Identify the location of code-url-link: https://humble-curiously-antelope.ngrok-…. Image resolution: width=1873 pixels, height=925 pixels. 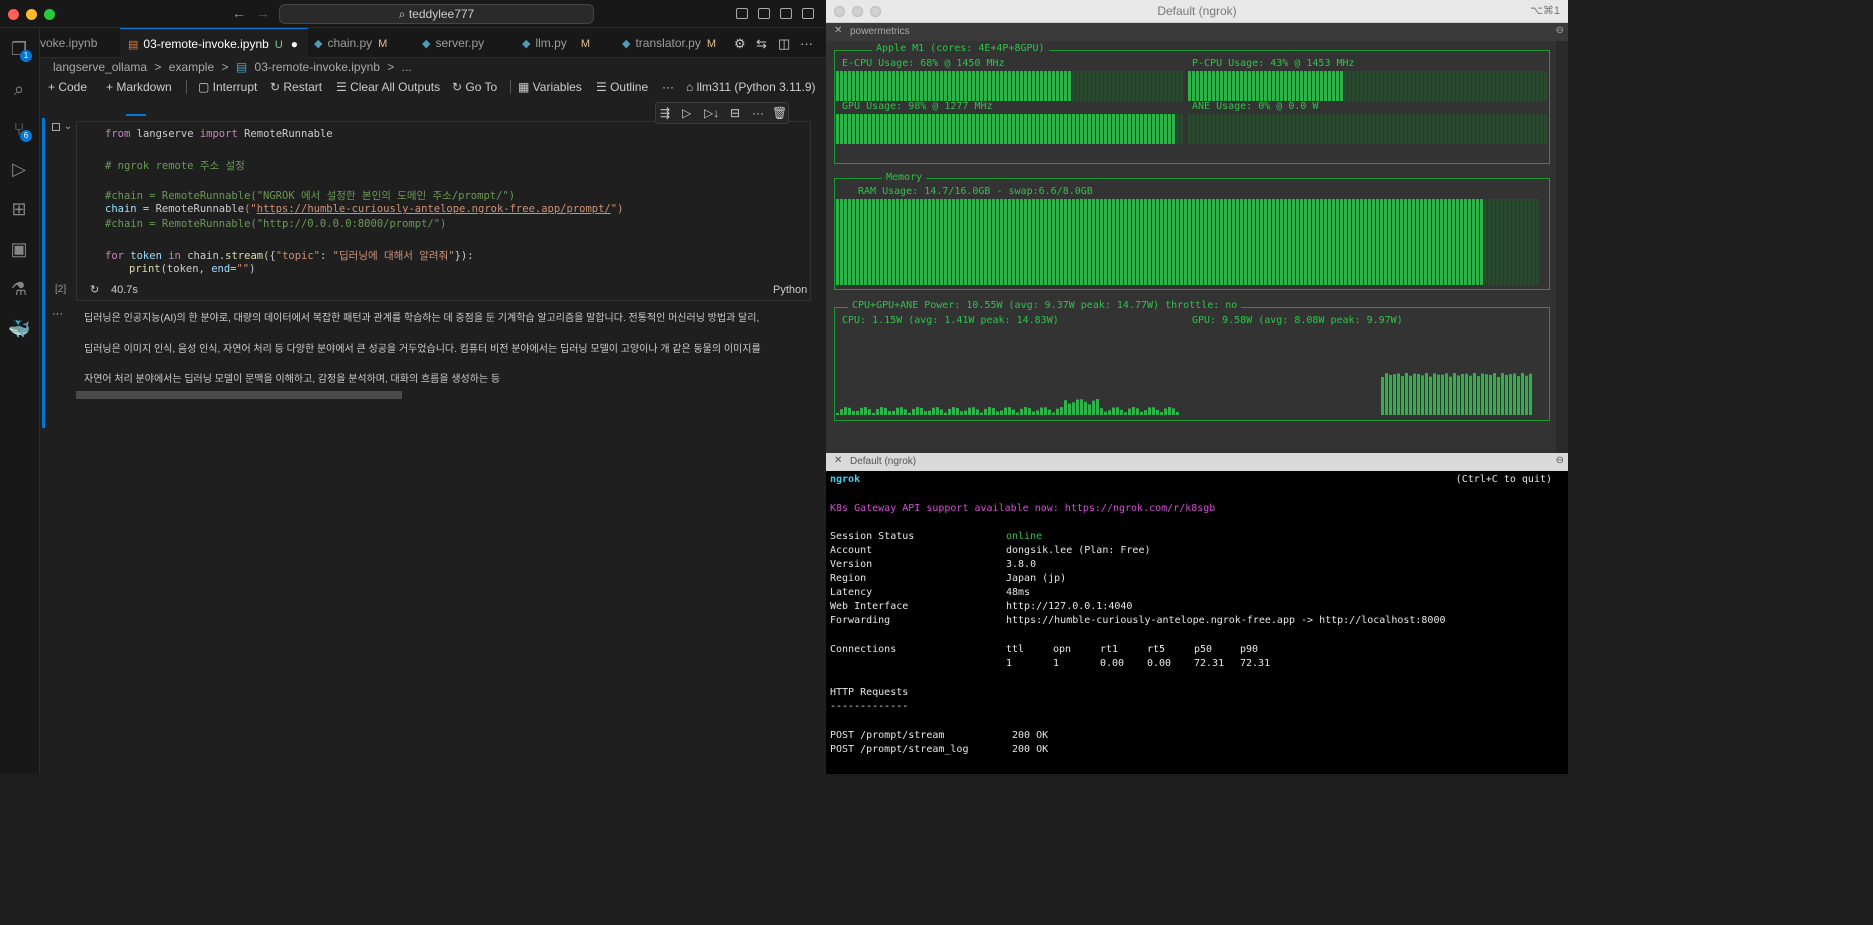
(434, 209).